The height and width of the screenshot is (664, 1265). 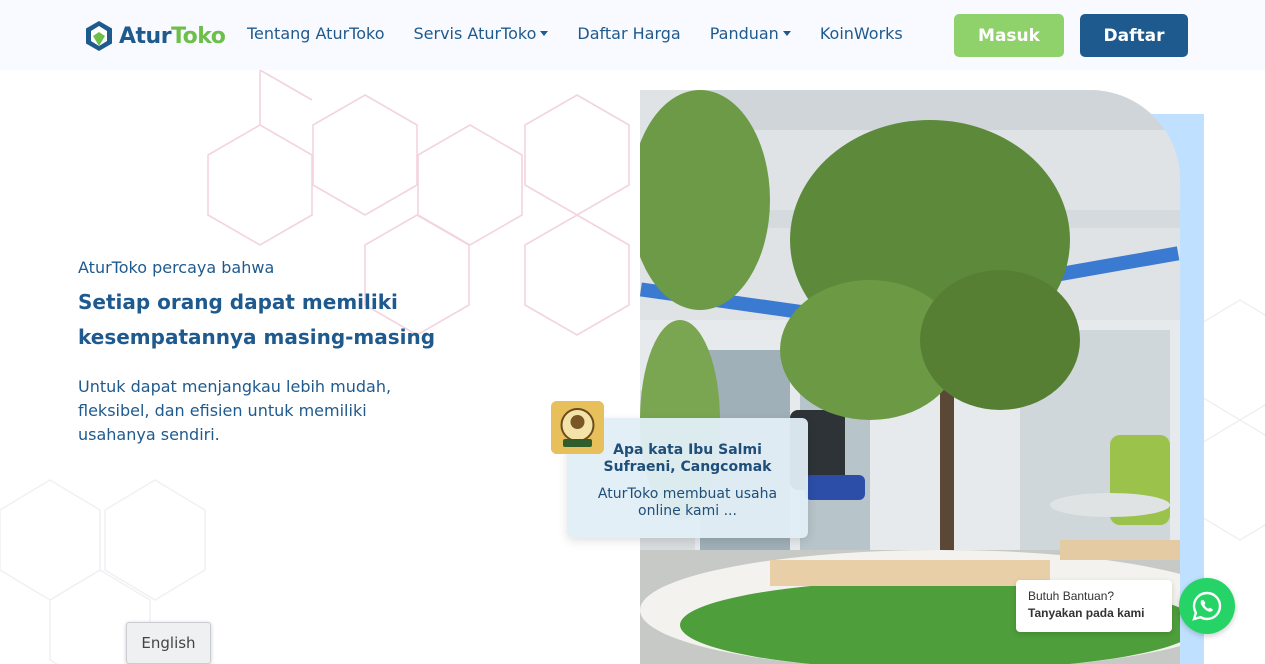 I want to click on nav-item-label: Servis AturToko, so click(x=475, y=33).